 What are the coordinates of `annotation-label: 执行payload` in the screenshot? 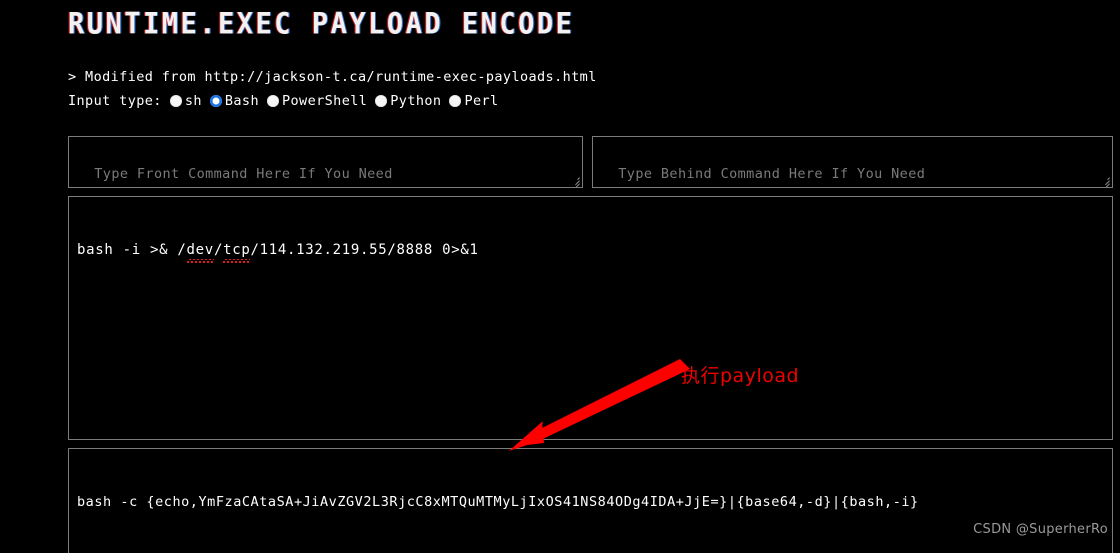 It's located at (740, 376).